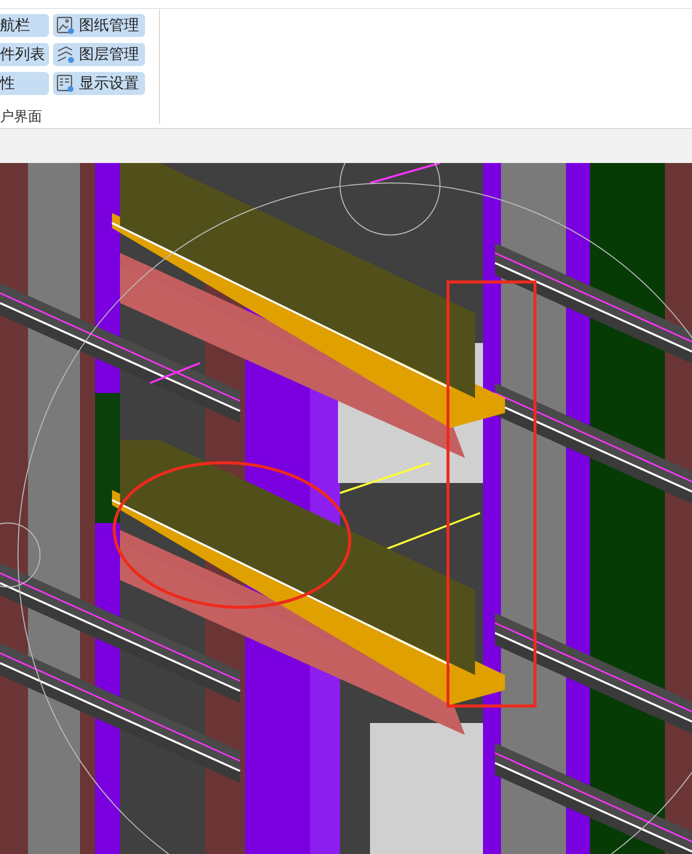  What do you see at coordinates (99, 54) in the screenshot?
I see `ribbon-button: 图层管理` at bounding box center [99, 54].